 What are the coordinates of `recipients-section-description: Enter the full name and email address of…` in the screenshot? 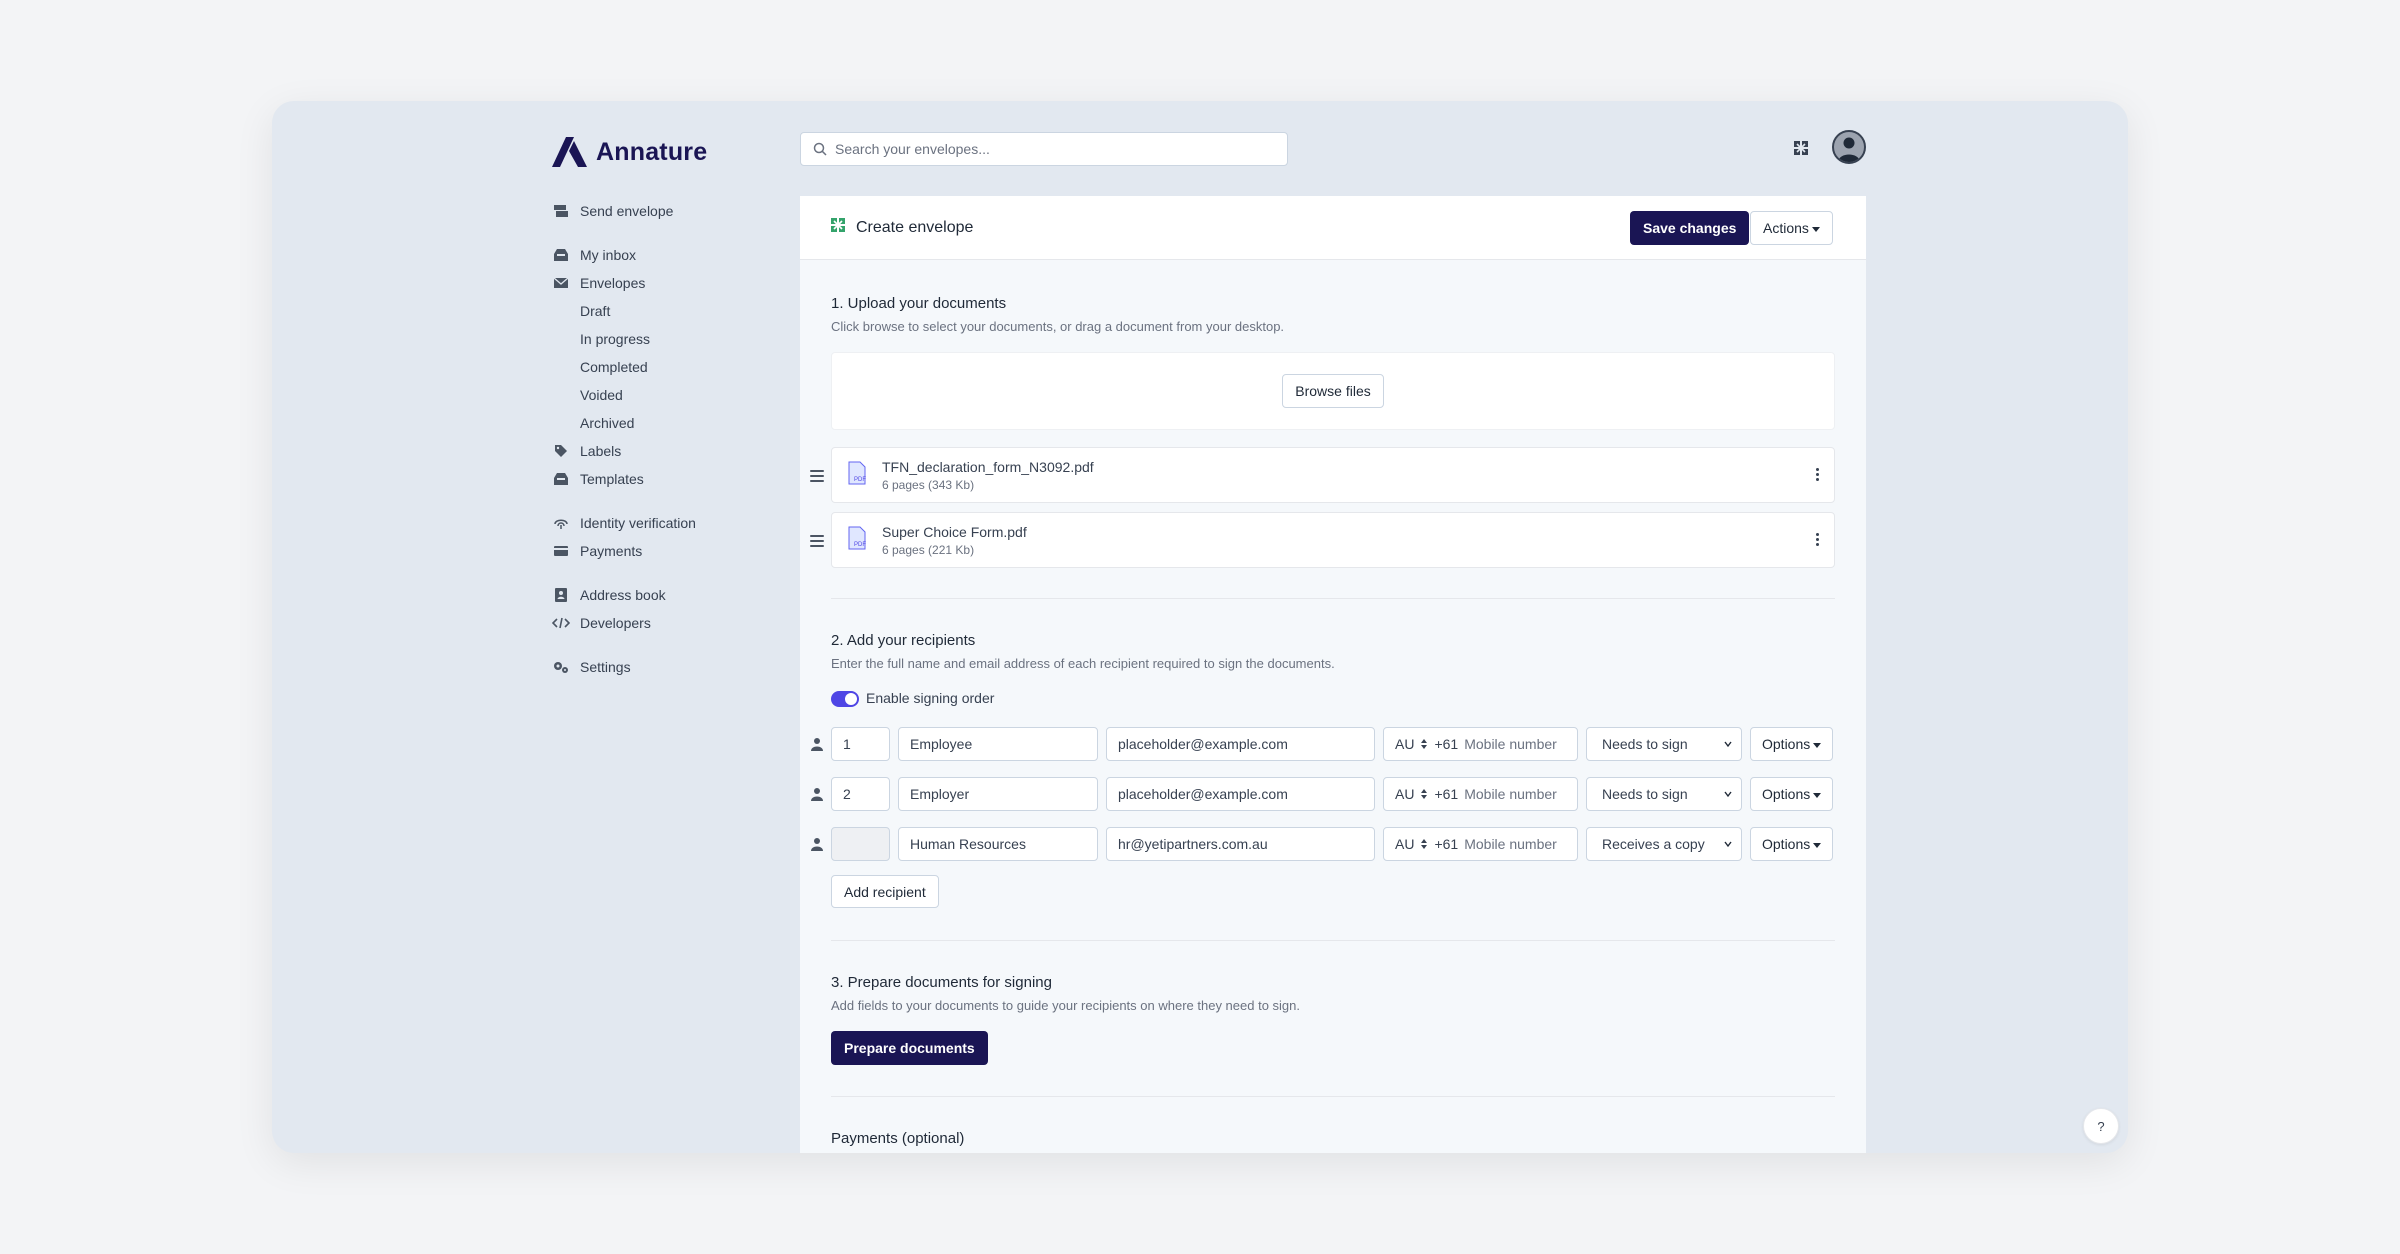 It's located at (1083, 663).